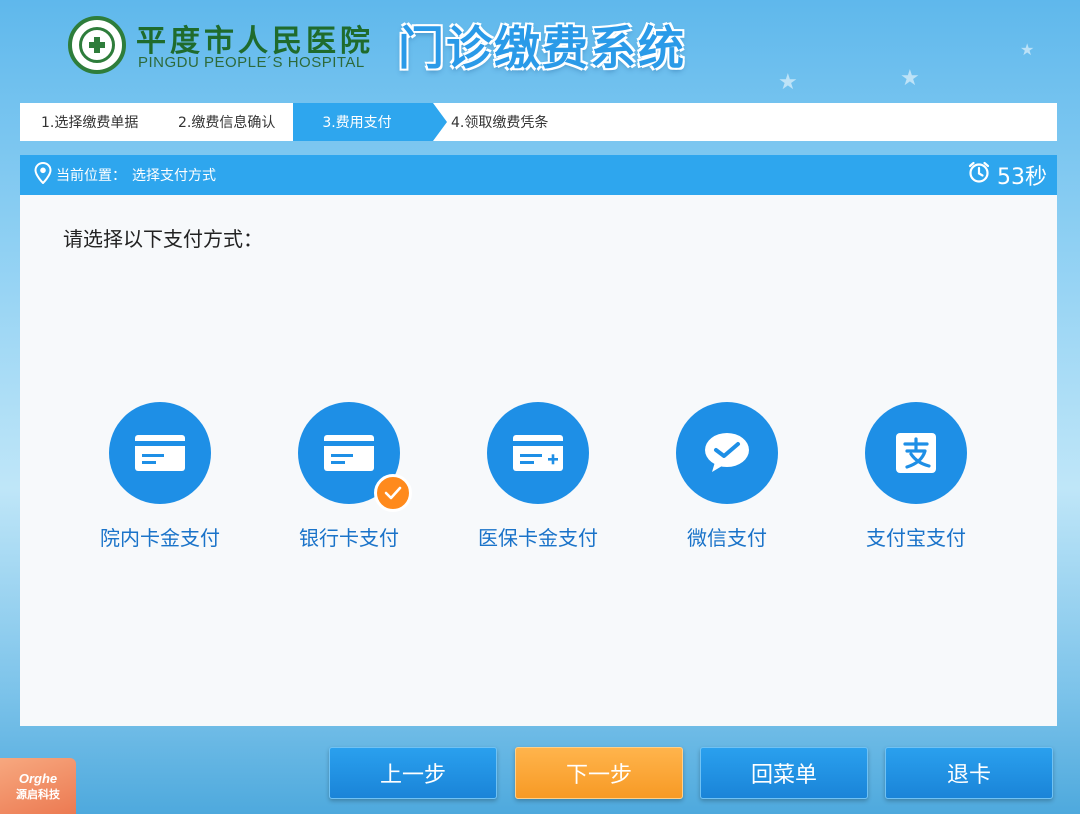 The image size is (1080, 814). What do you see at coordinates (370, 122) in the screenshot?
I see `step-3-active: 3.费用支付` at bounding box center [370, 122].